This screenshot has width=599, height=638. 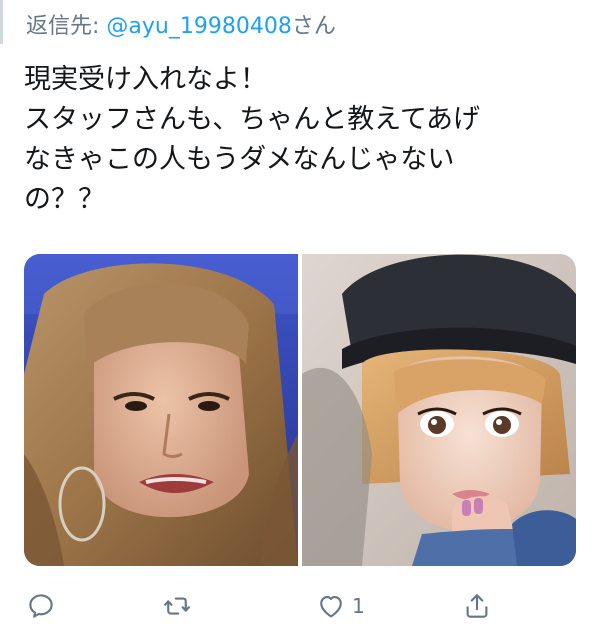 I want to click on tweet-text-line: スタッフさんも、ちゃんと教えてあげ, so click(x=252, y=119).